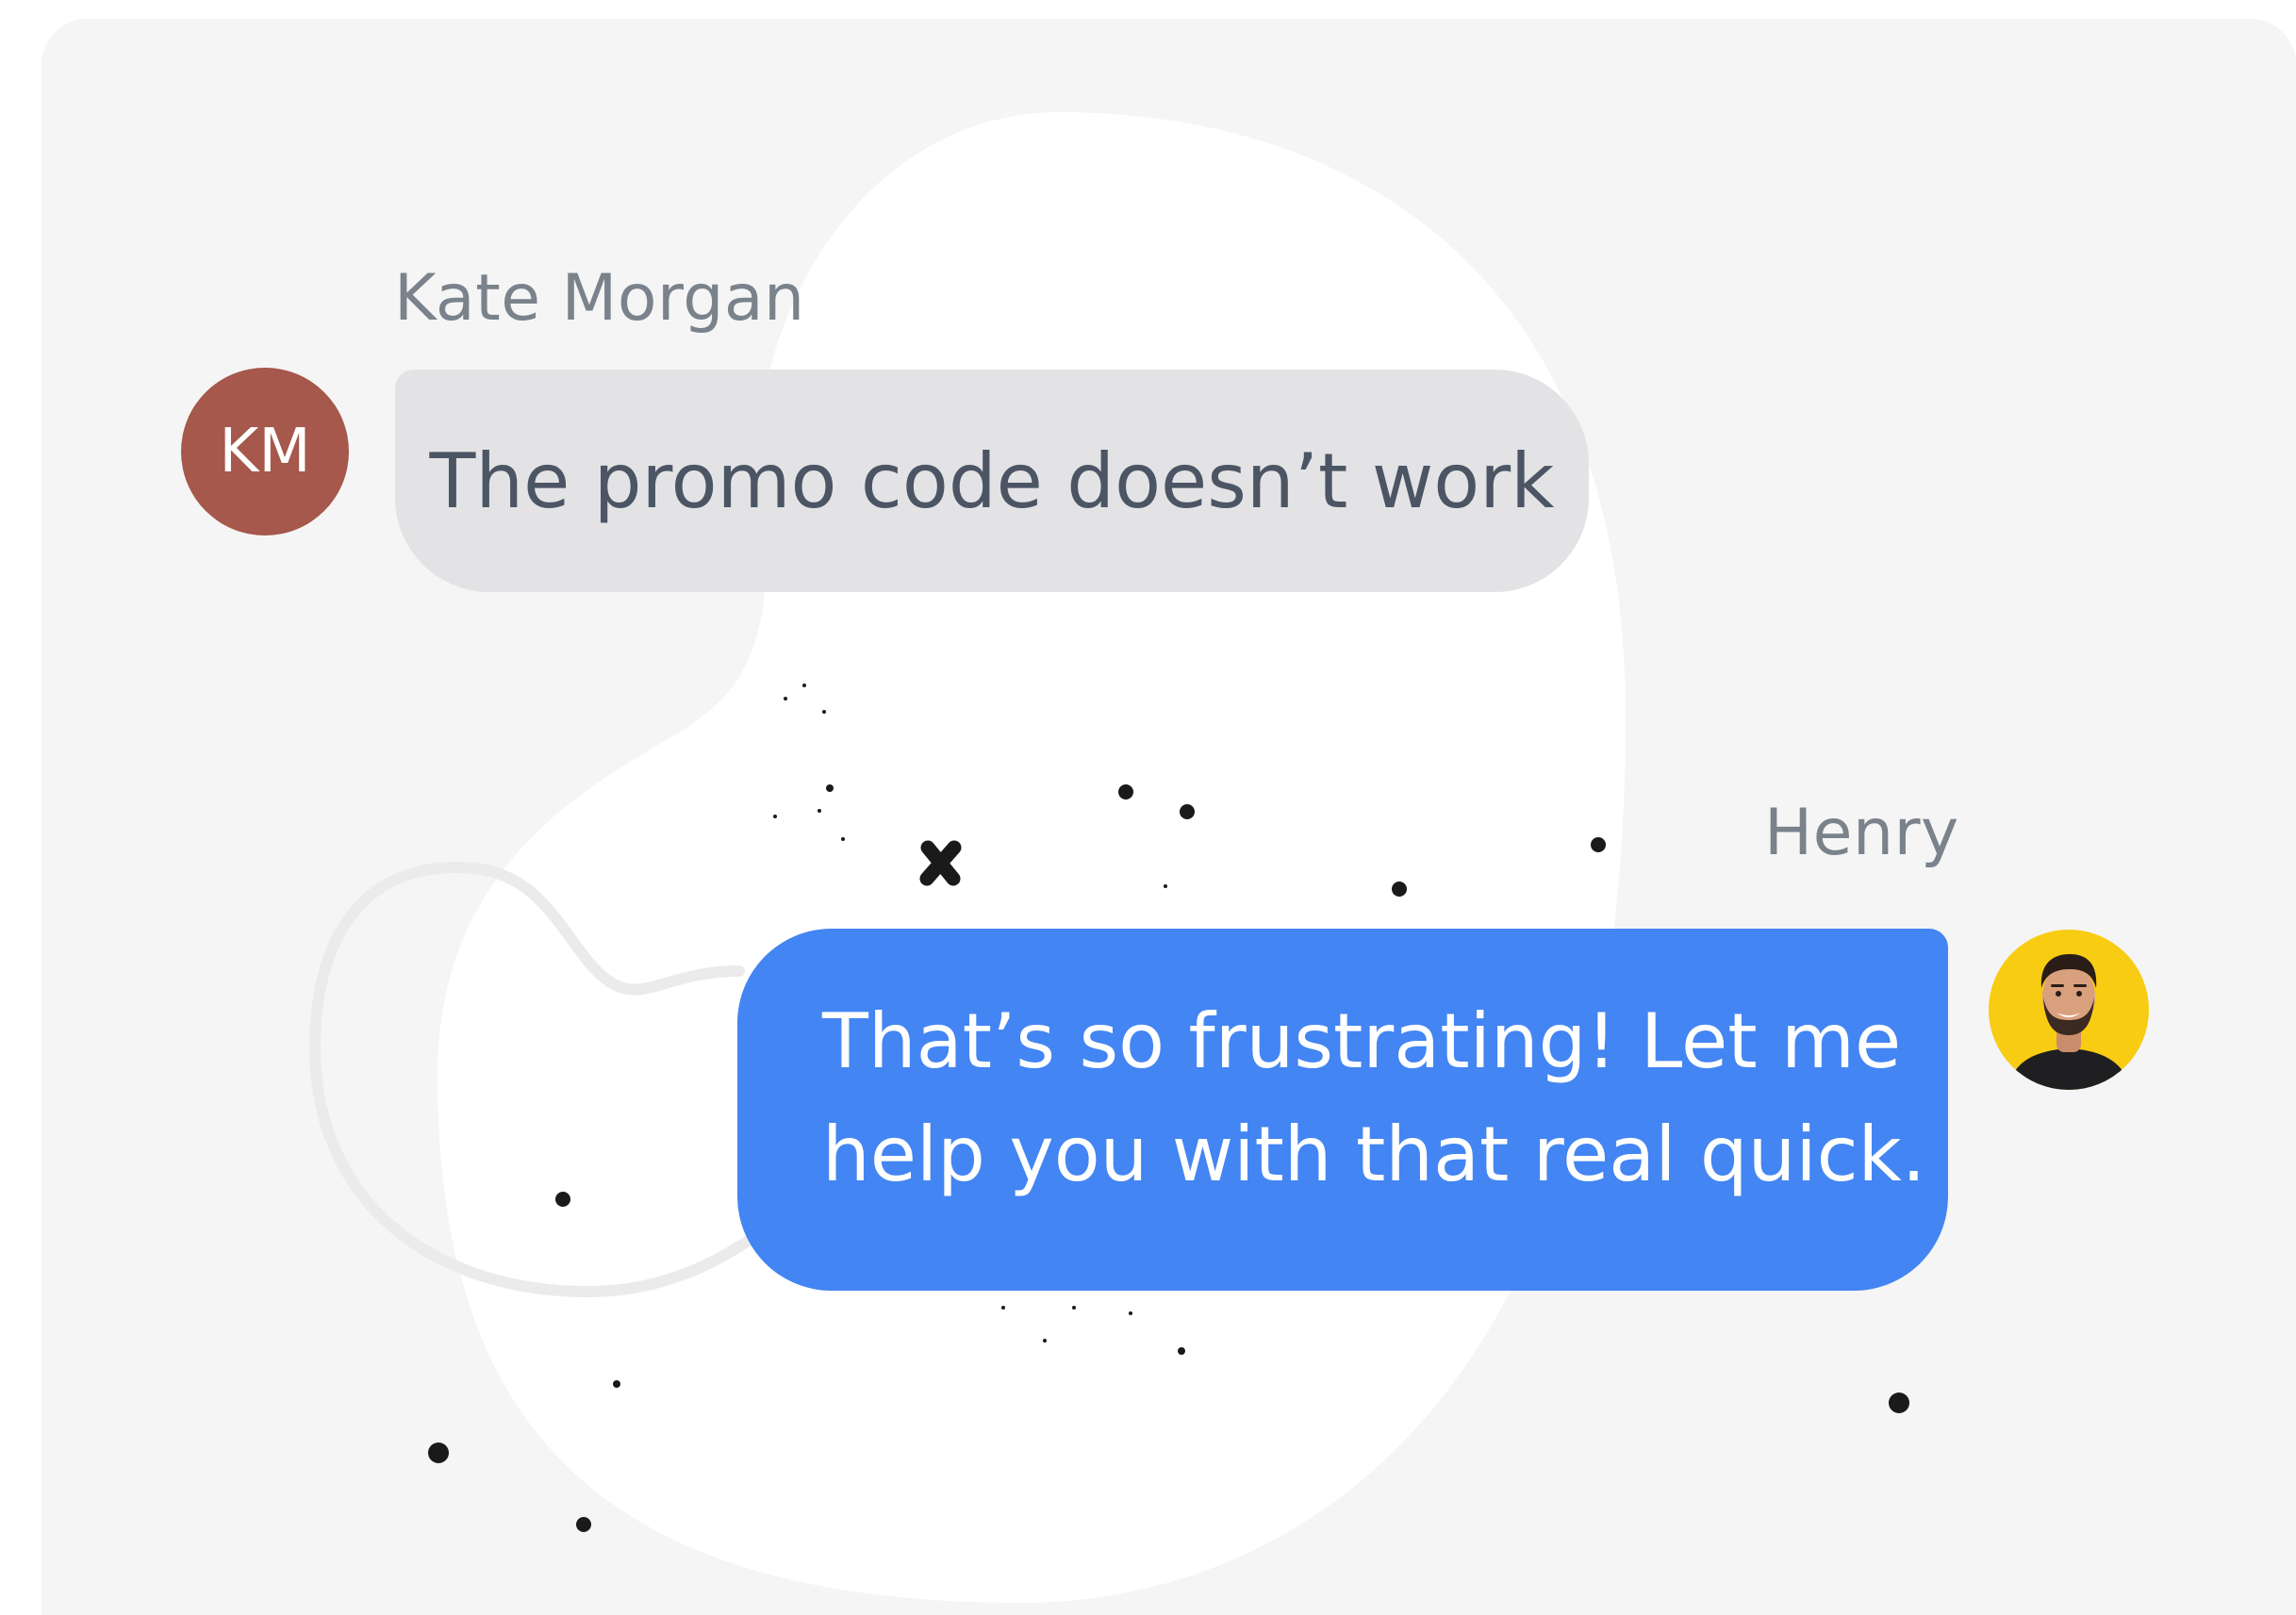  What do you see at coordinates (1362, 1041) in the screenshot?
I see `agent-message-line: That’s so frustrating! Let me` at bounding box center [1362, 1041].